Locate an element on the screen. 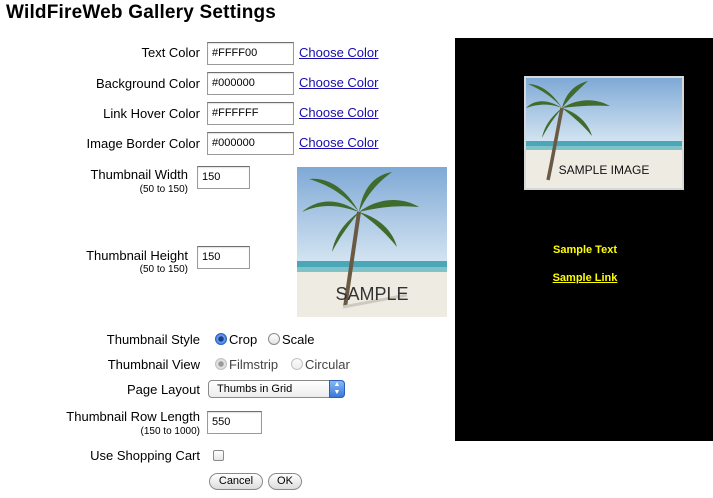 This screenshot has height=498, width=713. row-length-input: 550 is located at coordinates (234, 422).